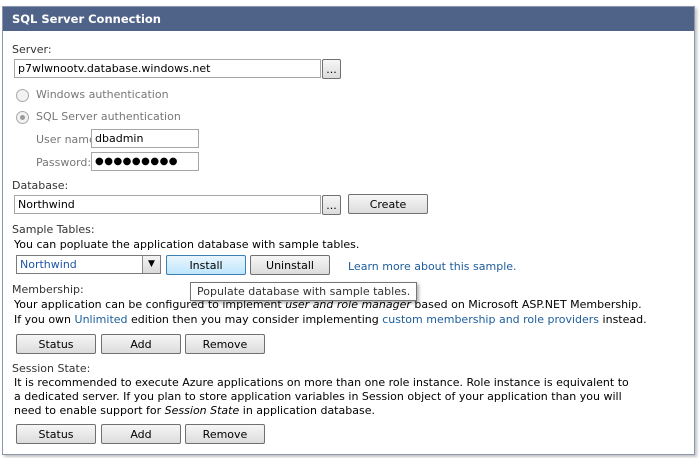 This screenshot has height=458, width=700. What do you see at coordinates (145, 138) in the screenshot?
I see `username-input: dbadmin` at bounding box center [145, 138].